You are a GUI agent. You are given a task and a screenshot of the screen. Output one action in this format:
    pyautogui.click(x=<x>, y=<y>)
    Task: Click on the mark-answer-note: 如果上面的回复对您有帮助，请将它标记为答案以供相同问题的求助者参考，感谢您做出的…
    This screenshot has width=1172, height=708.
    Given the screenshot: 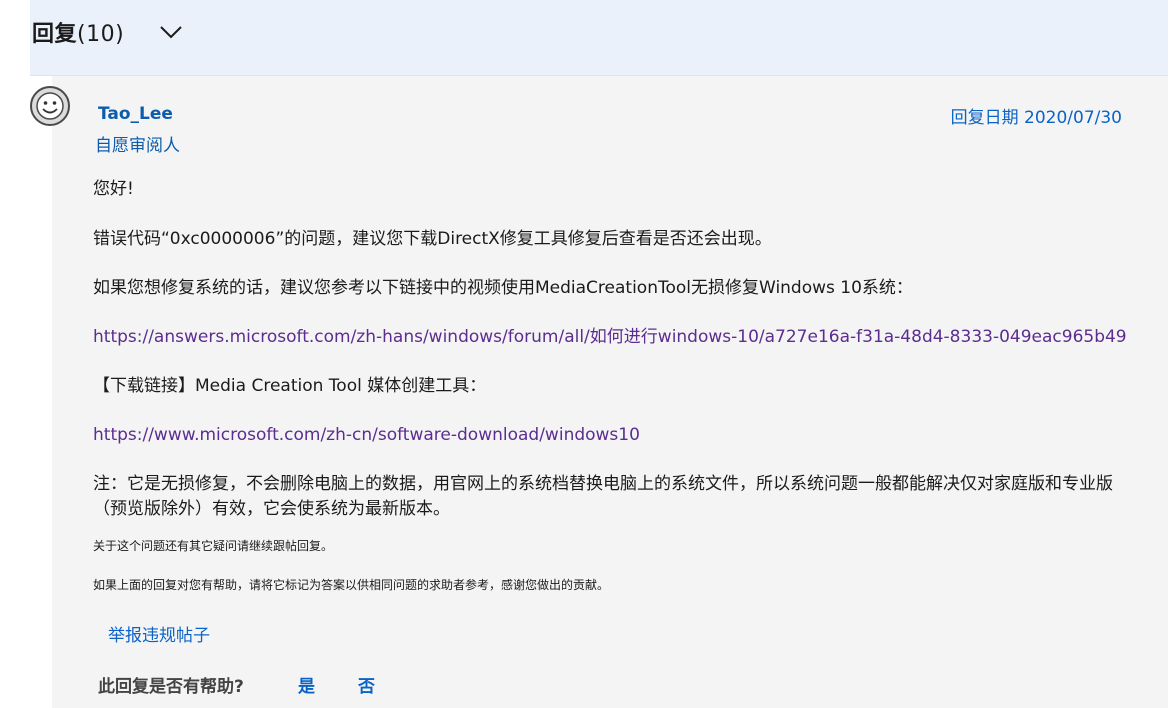 What is the action you would take?
    pyautogui.click(x=351, y=585)
    